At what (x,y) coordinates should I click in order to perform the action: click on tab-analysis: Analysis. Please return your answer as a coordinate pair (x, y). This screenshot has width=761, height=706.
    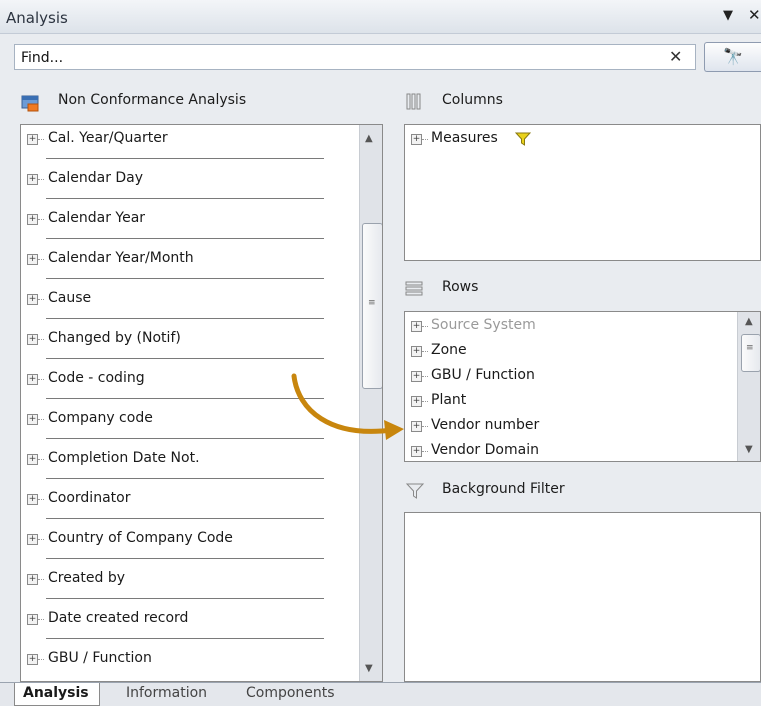
    Looking at the image, I should click on (57, 694).